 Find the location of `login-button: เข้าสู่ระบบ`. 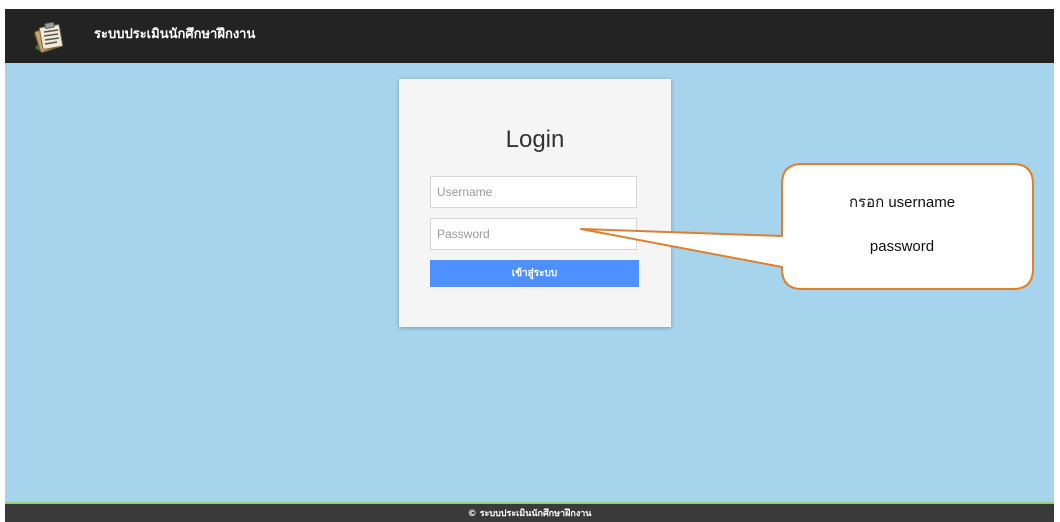

login-button: เข้าสู่ระบบ is located at coordinates (534, 273).